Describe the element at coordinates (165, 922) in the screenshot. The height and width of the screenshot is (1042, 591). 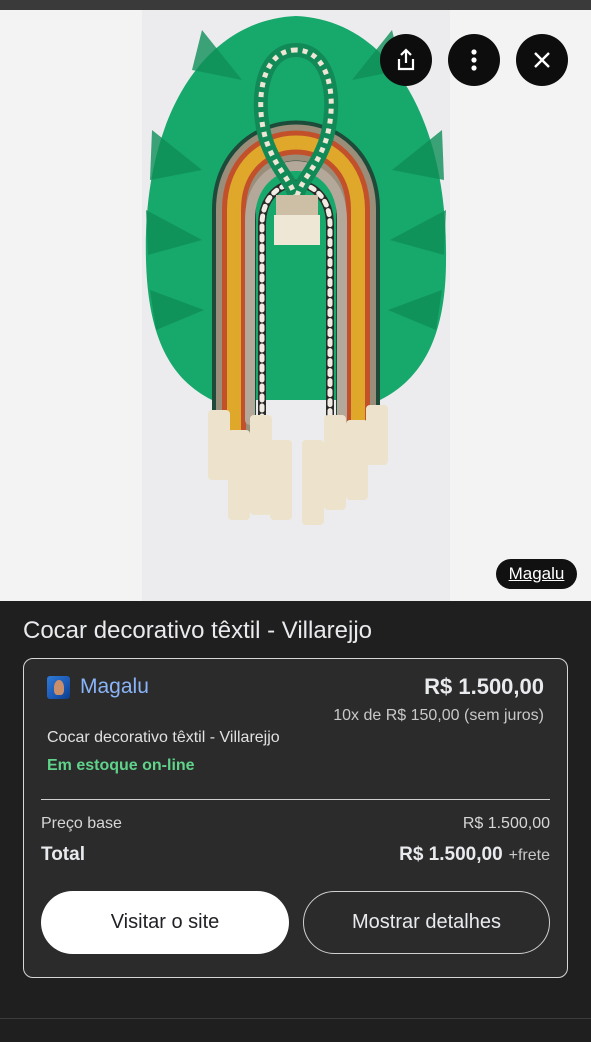
I see `visit-site-button: Visitar o site` at that location.